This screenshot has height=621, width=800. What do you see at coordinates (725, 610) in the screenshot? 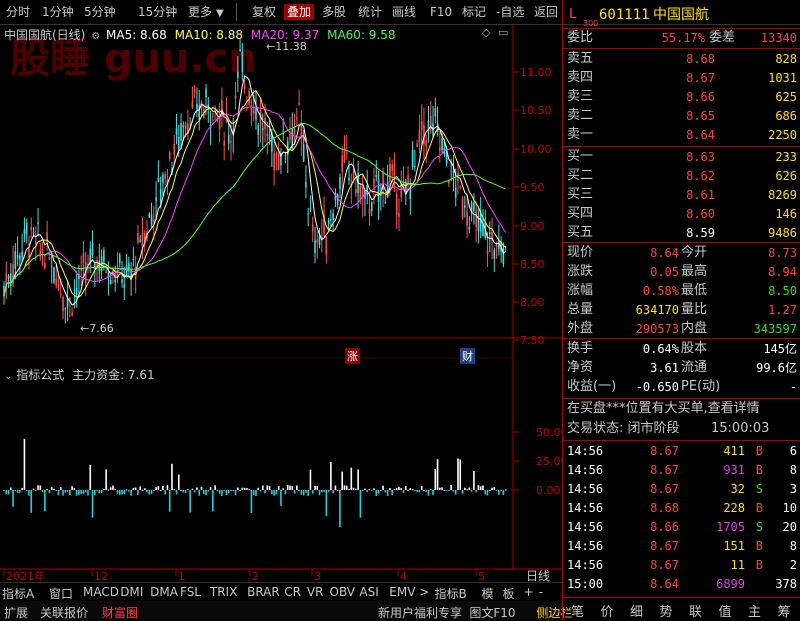
I see `quote-view-tab: 值` at bounding box center [725, 610].